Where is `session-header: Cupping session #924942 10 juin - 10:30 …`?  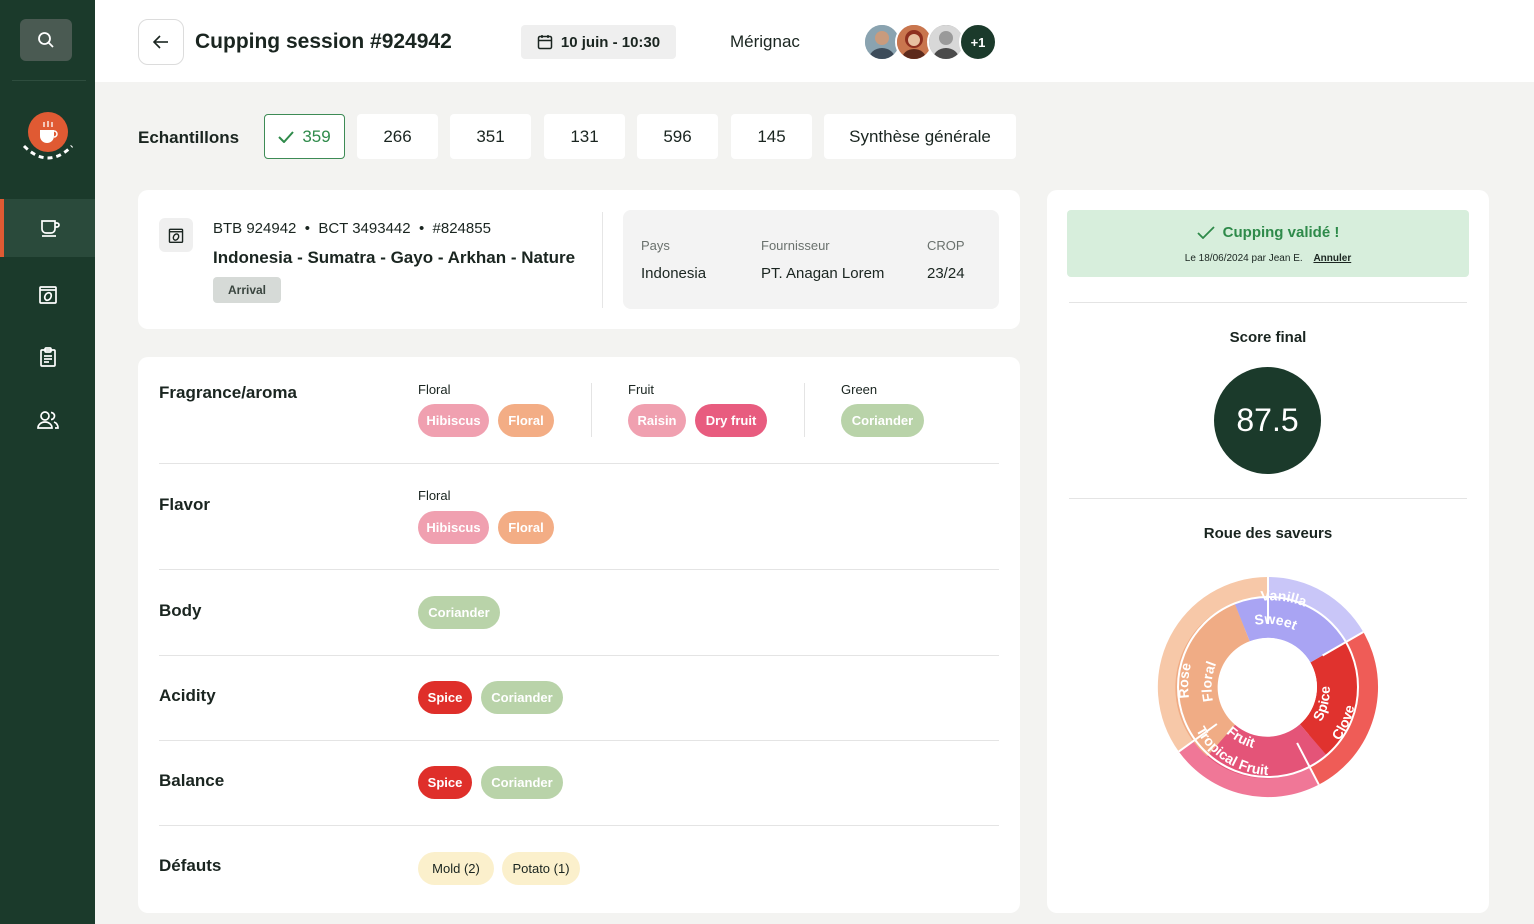
session-header: Cupping session #924942 10 juin - 10:30 … is located at coordinates (814, 41).